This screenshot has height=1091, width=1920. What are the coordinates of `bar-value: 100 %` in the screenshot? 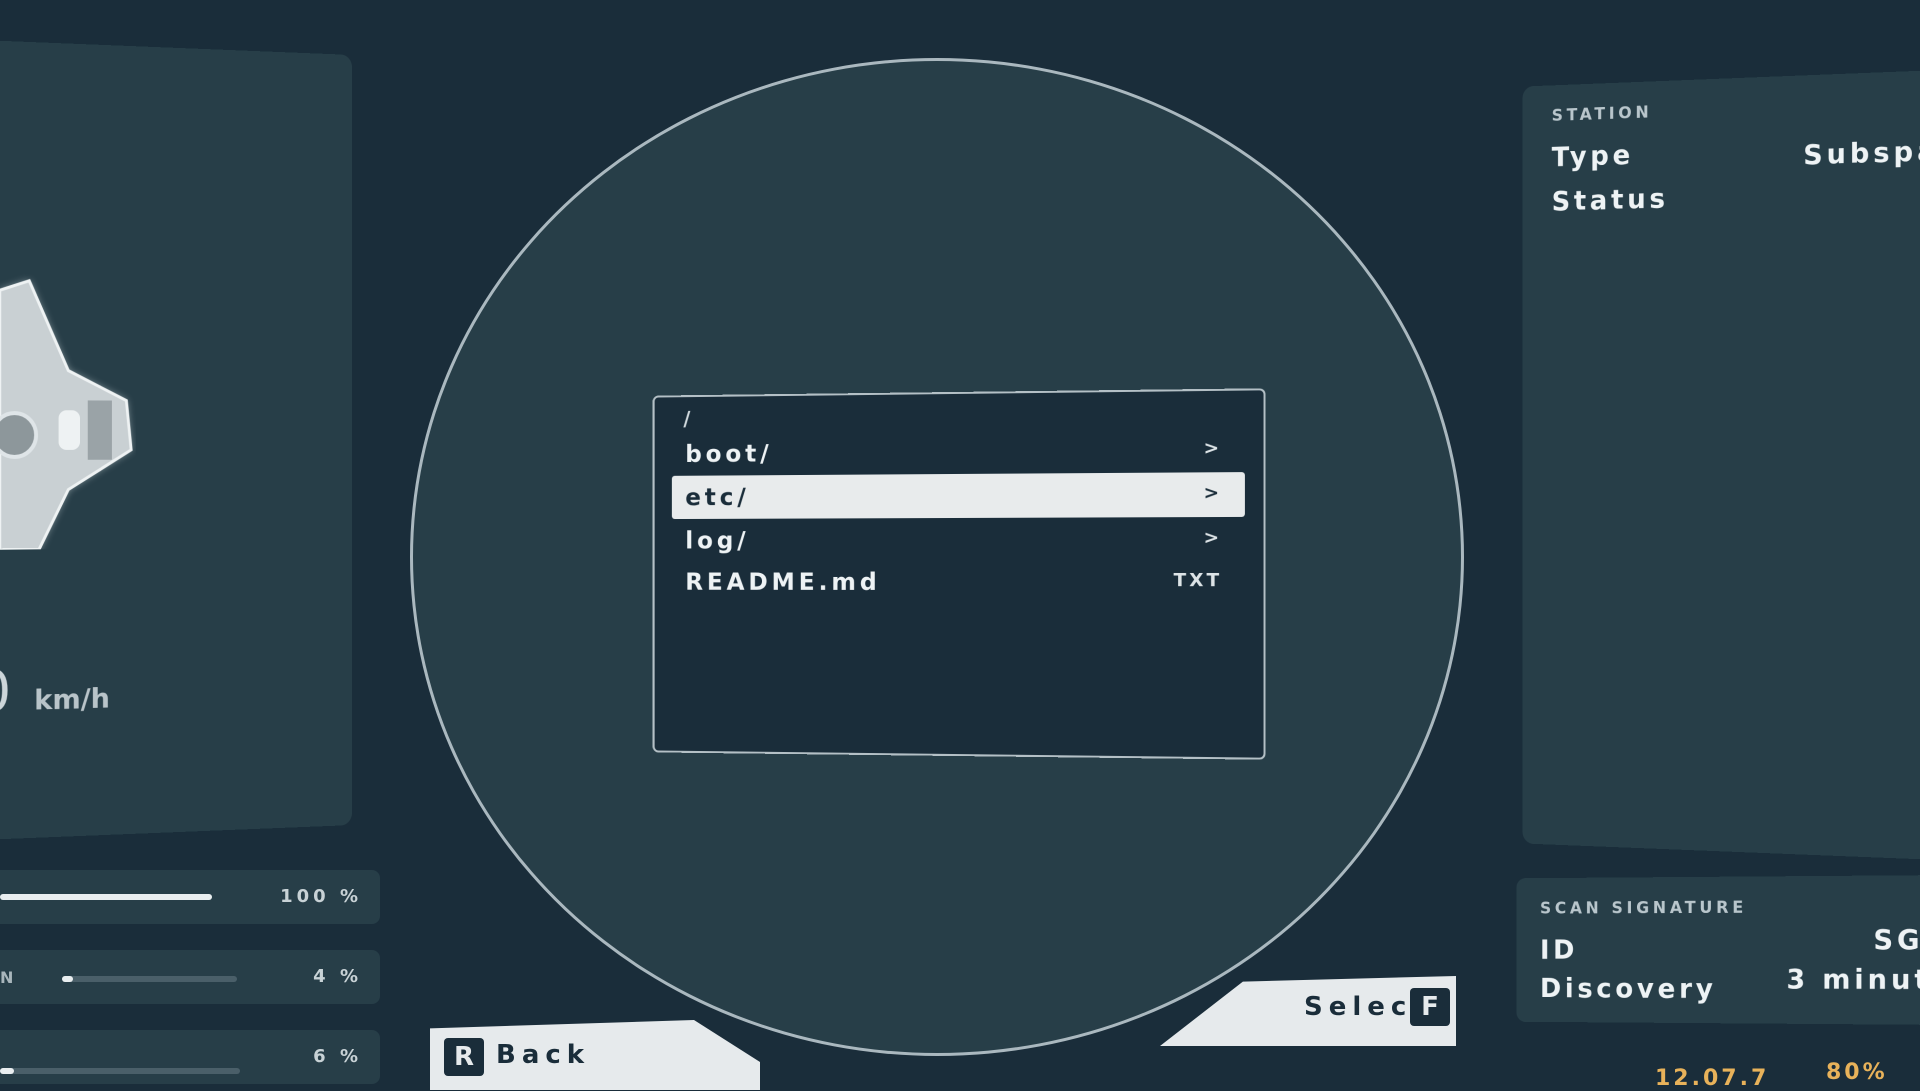 It's located at (321, 896).